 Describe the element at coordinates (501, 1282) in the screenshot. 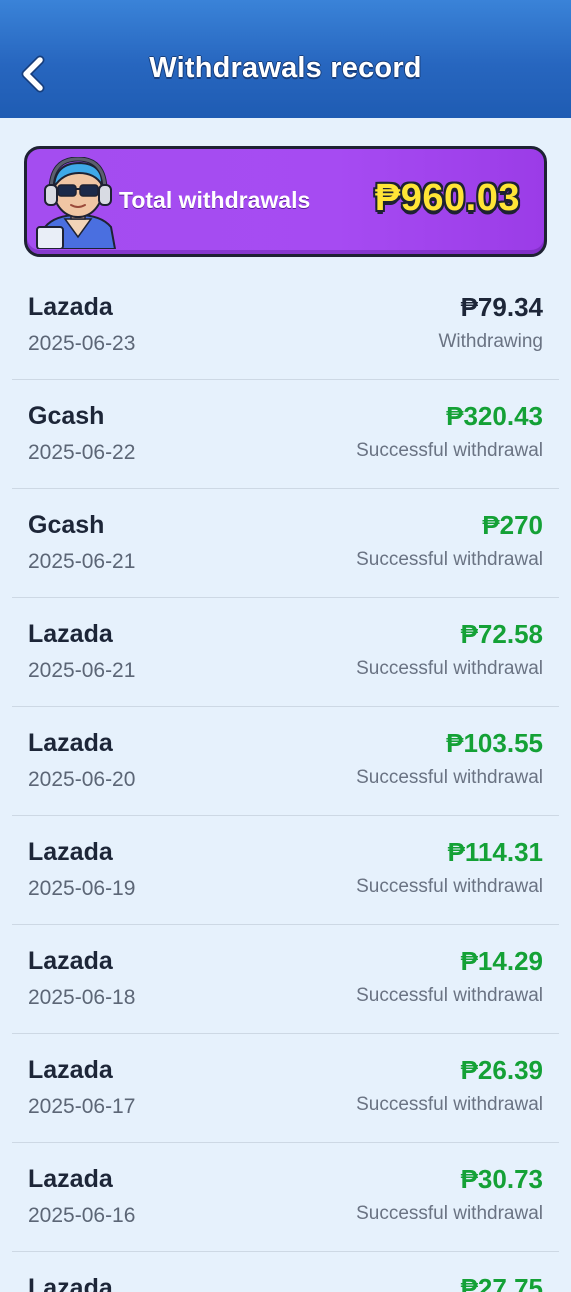

I see `record-amount: ₱27.75` at that location.